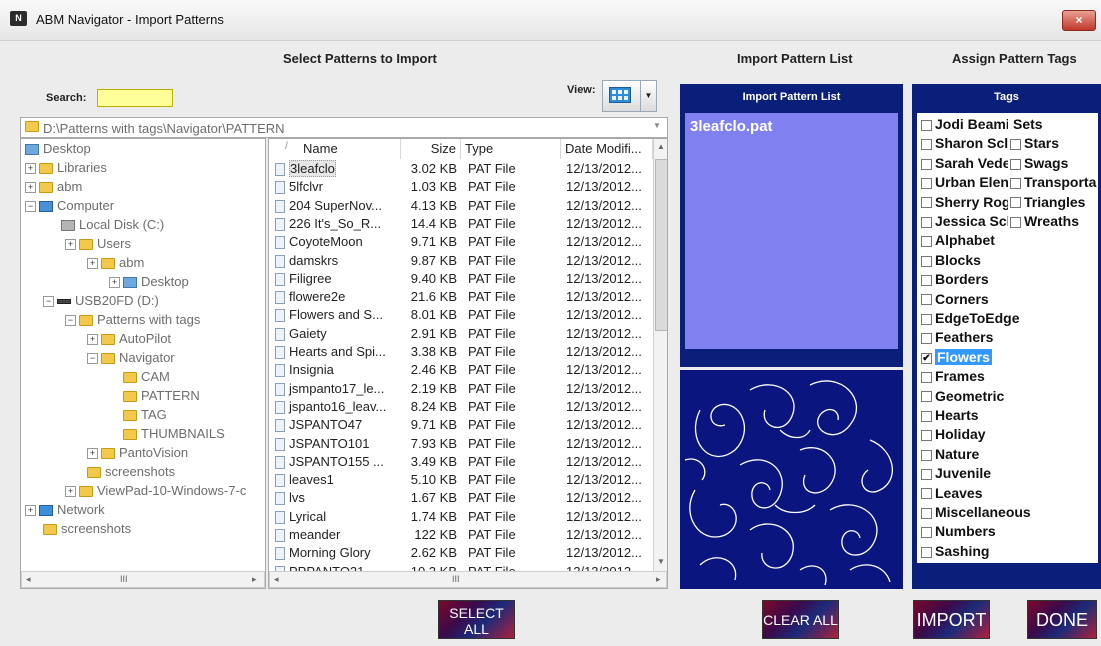 This screenshot has height=646, width=1101. I want to click on search-input, so click(135, 98).